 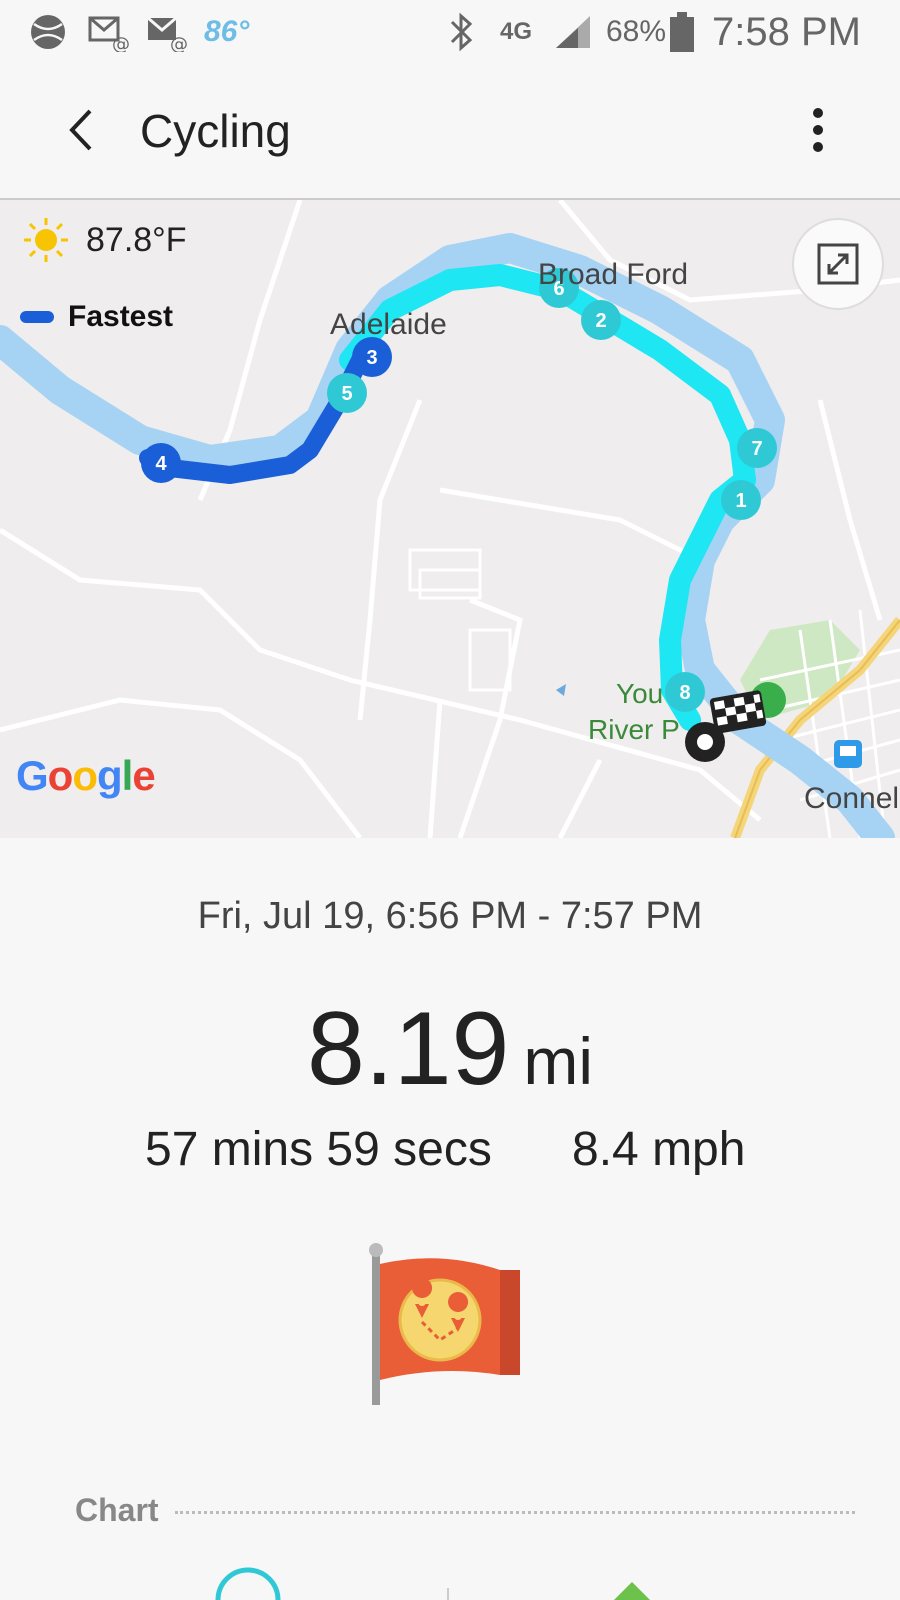 What do you see at coordinates (46, 240) in the screenshot?
I see `sun-icon` at bounding box center [46, 240].